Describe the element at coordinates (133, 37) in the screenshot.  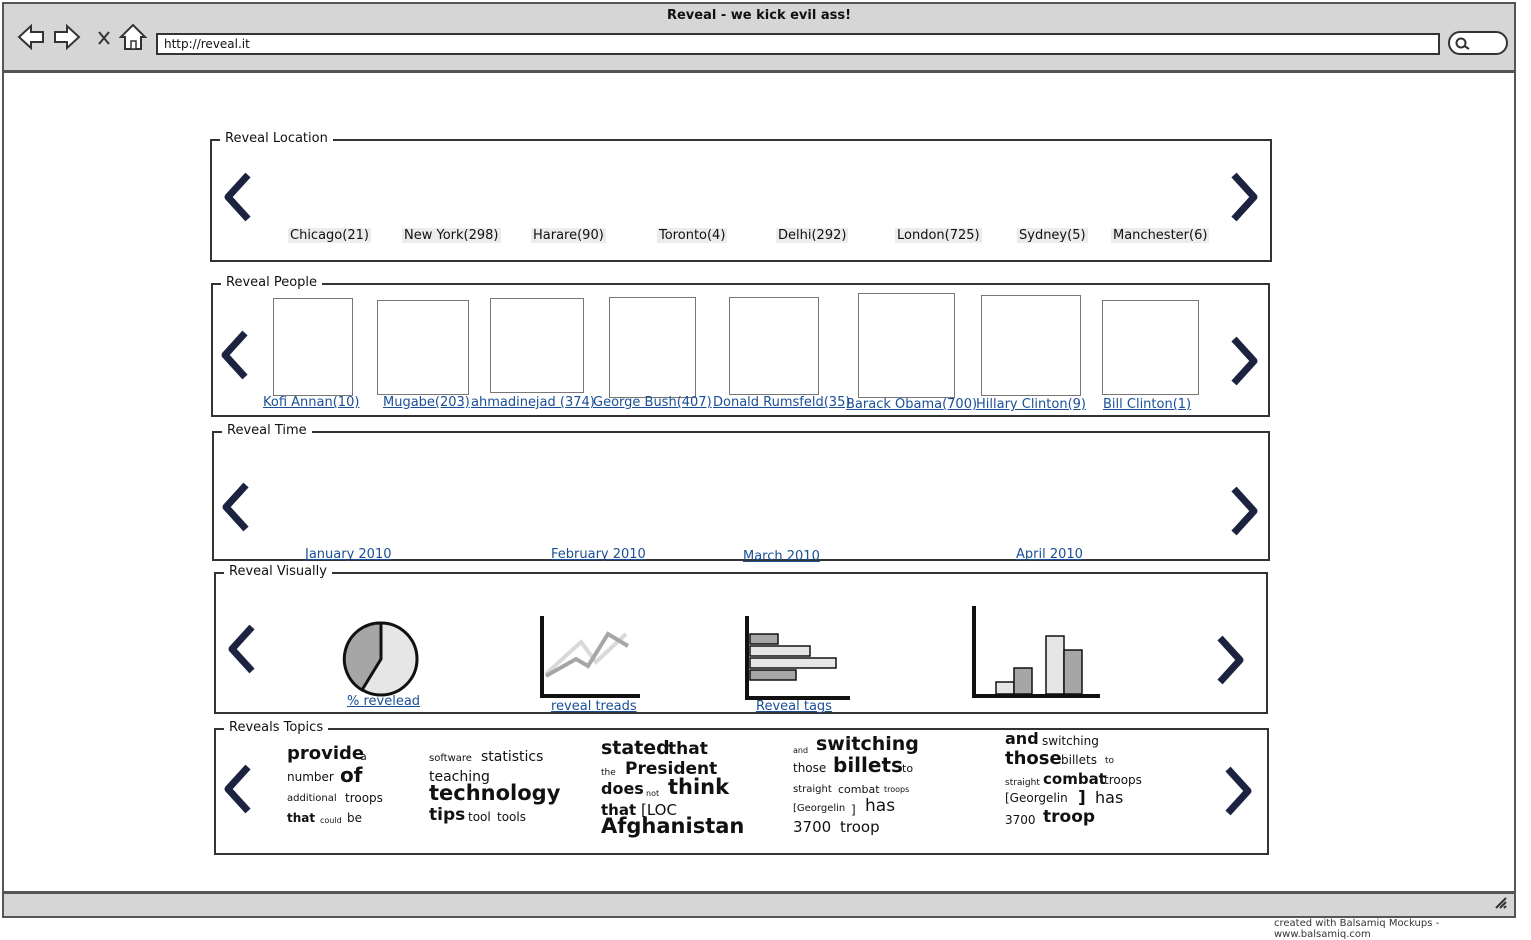
I see `home-icon` at that location.